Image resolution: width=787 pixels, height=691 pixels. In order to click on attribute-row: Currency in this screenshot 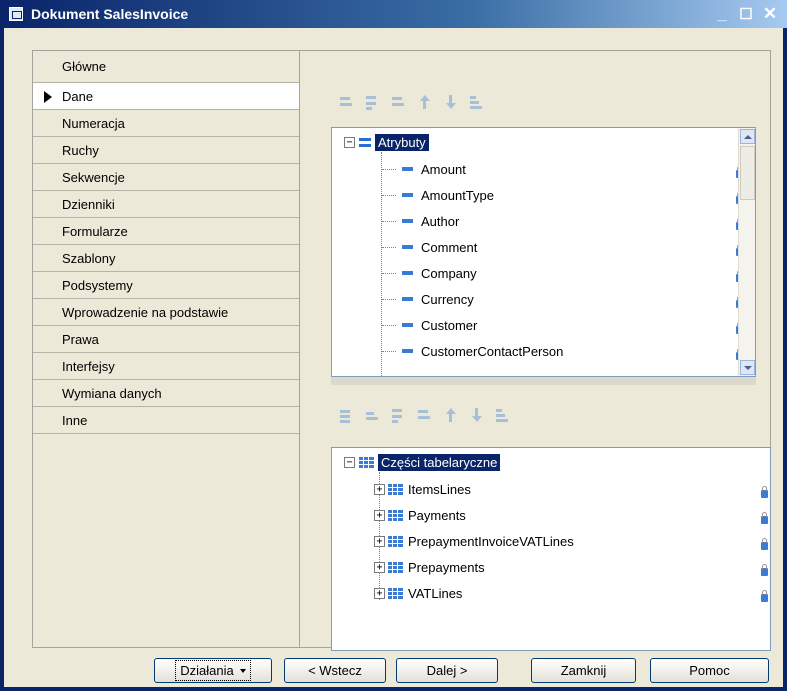, I will do `click(428, 299)`.